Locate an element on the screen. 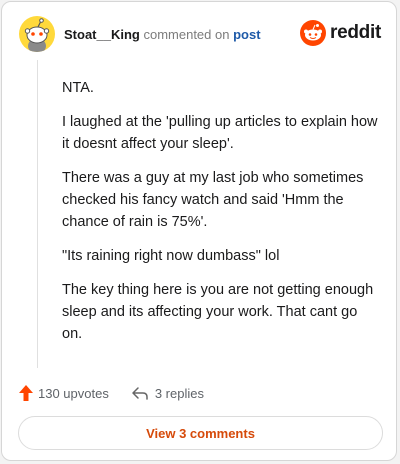  user-avatar is located at coordinates (37, 34).